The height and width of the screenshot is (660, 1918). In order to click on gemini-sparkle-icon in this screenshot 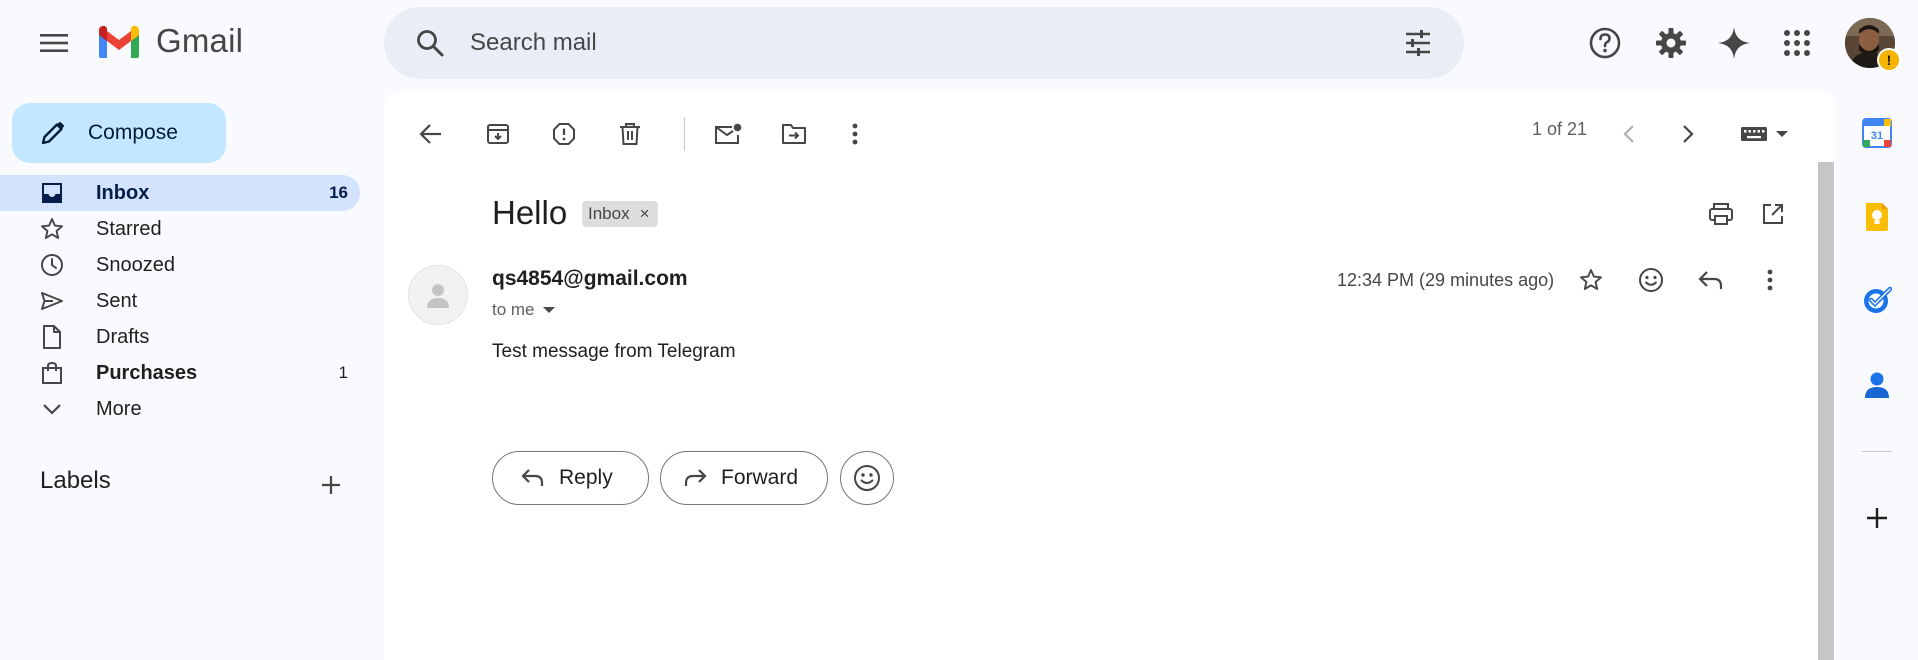, I will do `click(1734, 43)`.